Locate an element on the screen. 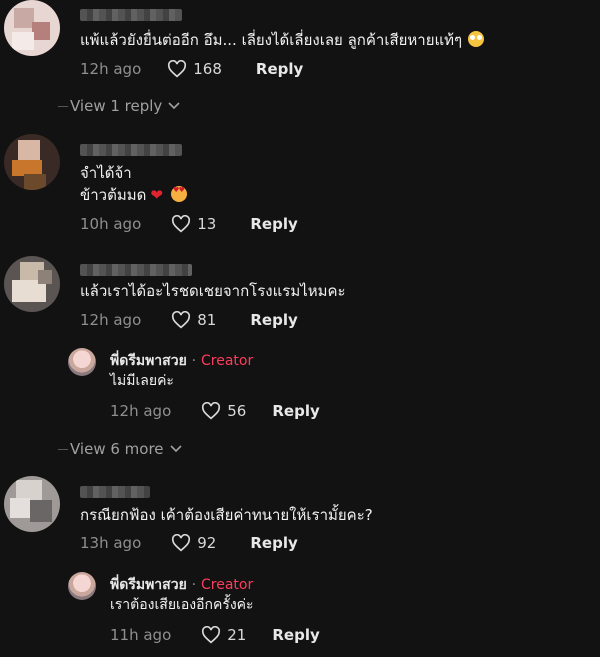 The image size is (600, 657). comment-meta: 12h ago 168 Reply is located at coordinates (191, 69).